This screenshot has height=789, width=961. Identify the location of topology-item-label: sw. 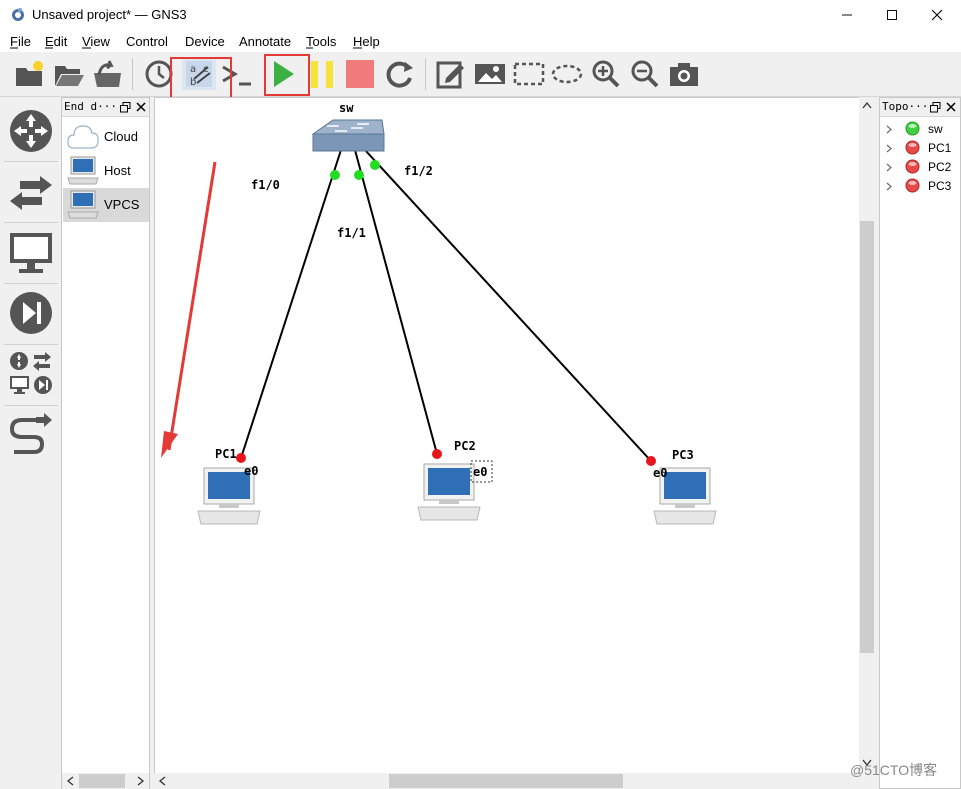
(935, 129).